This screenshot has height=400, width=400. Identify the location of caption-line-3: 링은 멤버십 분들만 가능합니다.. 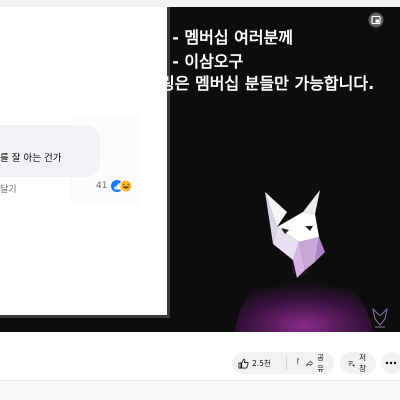
(267, 83).